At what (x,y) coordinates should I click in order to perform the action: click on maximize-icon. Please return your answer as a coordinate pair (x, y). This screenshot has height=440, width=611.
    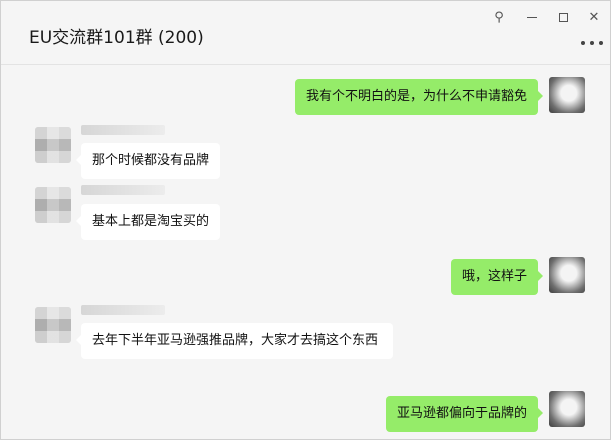
    Looking at the image, I should click on (563, 17).